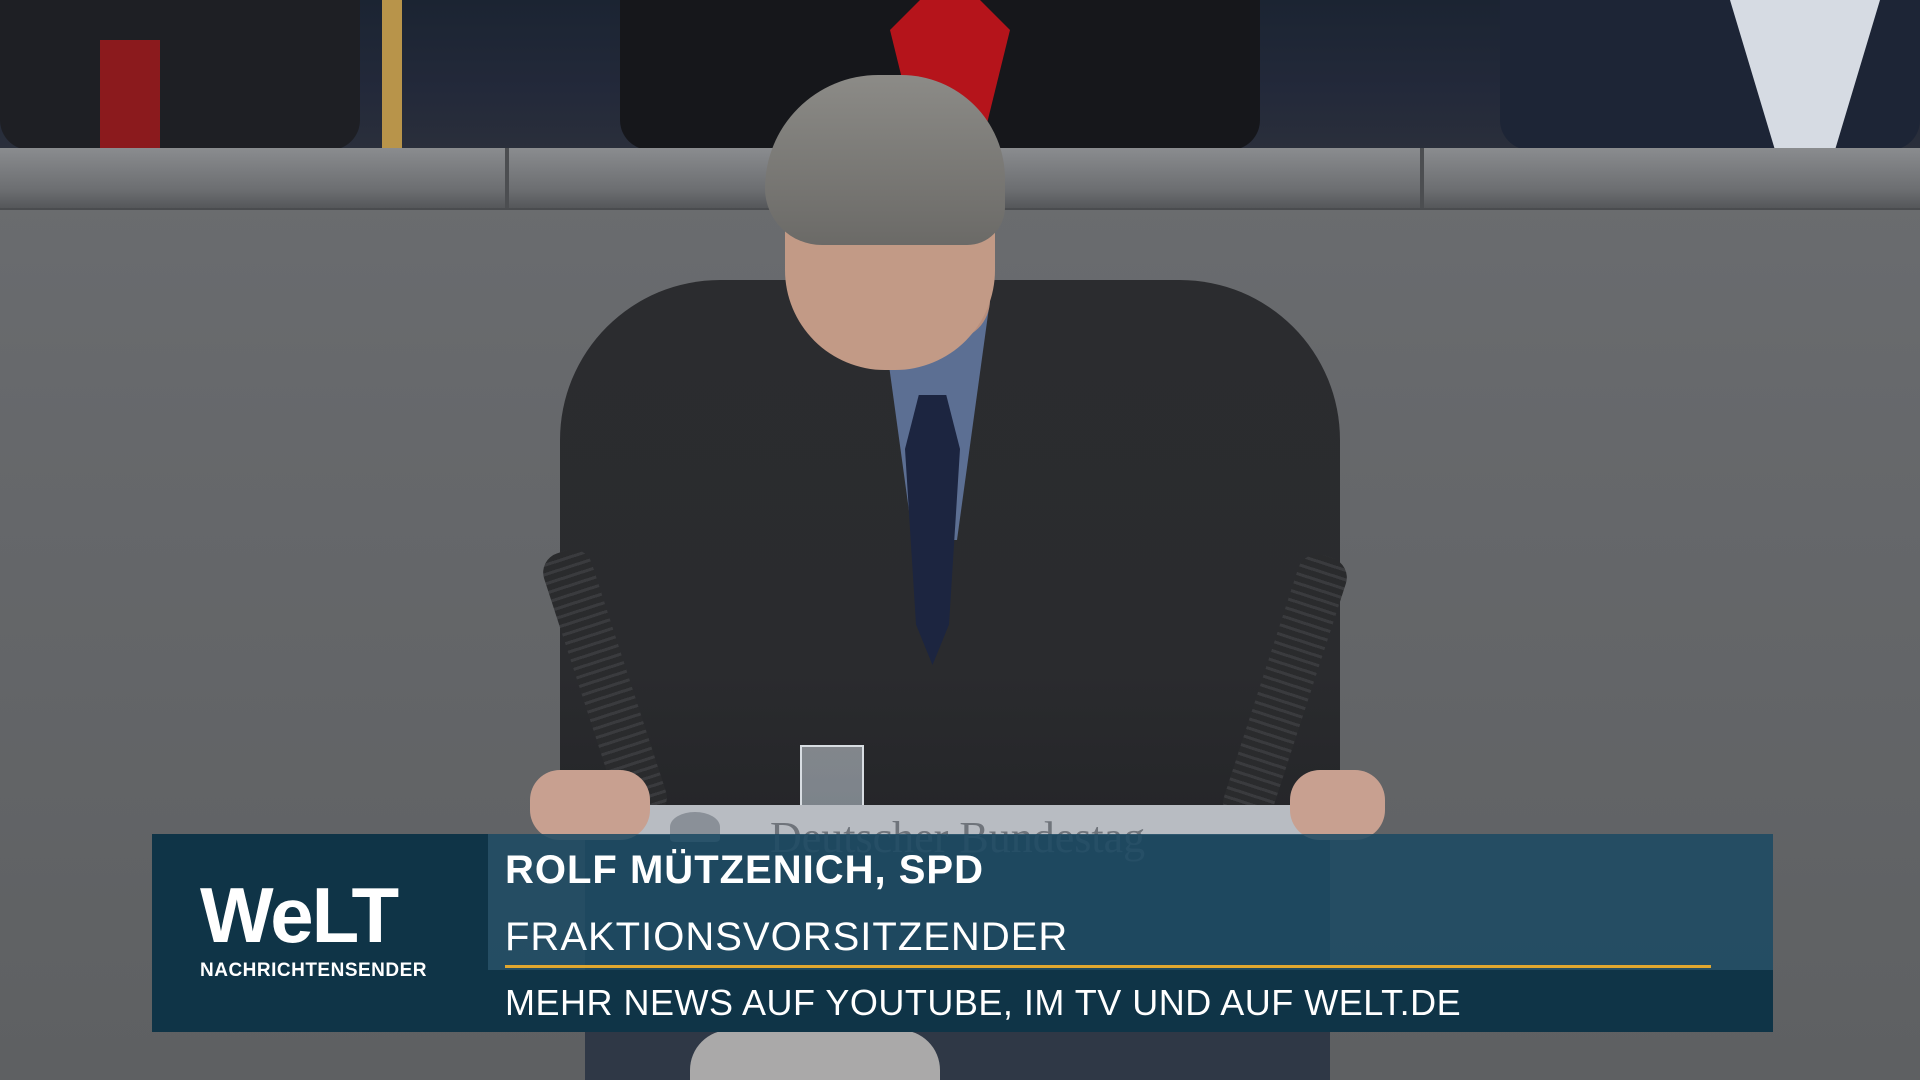  What do you see at coordinates (1805, 75) in the screenshot?
I see `white-shirt` at bounding box center [1805, 75].